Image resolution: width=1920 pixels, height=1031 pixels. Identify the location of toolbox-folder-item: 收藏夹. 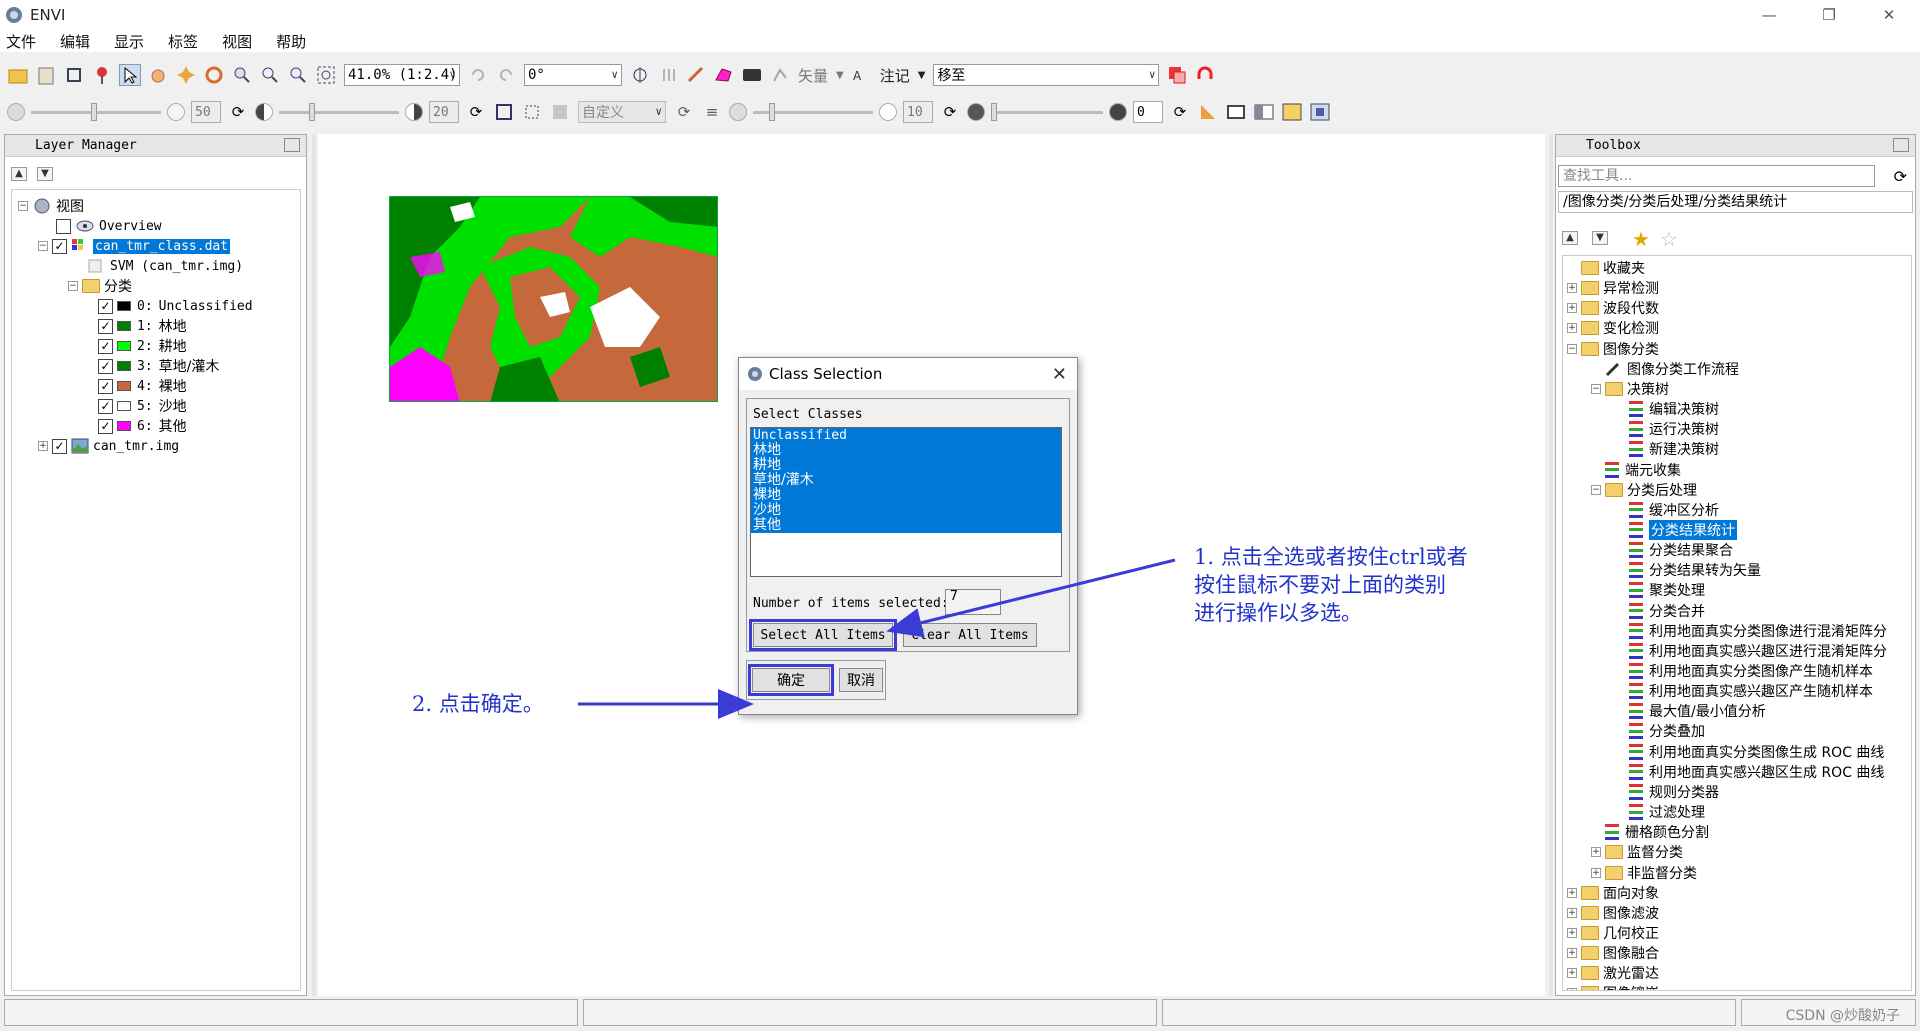
(1606, 268).